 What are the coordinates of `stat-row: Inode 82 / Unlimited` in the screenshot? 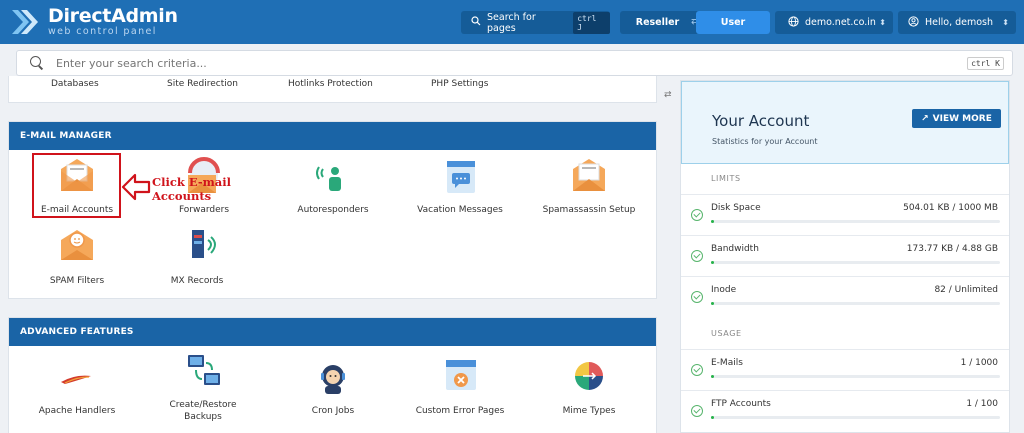 It's located at (845, 296).